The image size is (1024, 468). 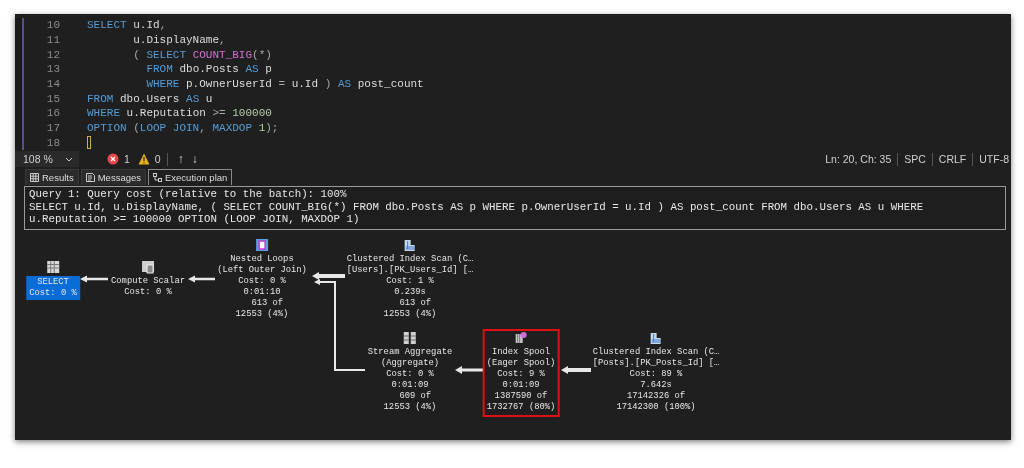 What do you see at coordinates (34, 177) in the screenshot?
I see `grid-icon` at bounding box center [34, 177].